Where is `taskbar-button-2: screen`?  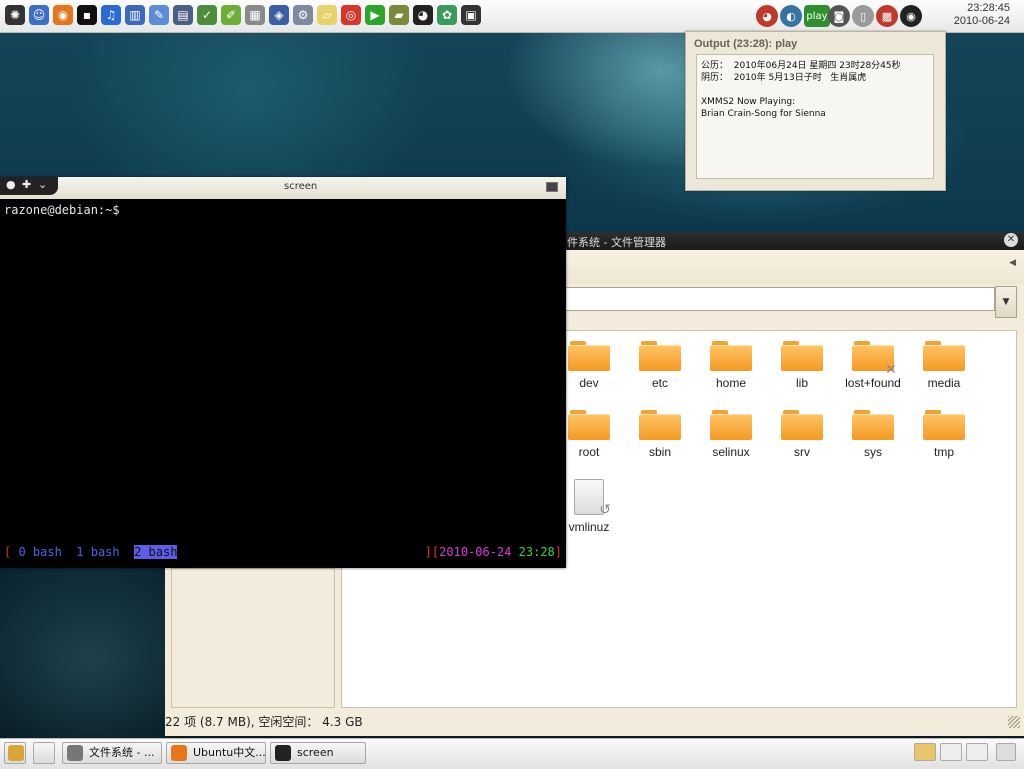
taskbar-button-2: screen is located at coordinates (318, 753).